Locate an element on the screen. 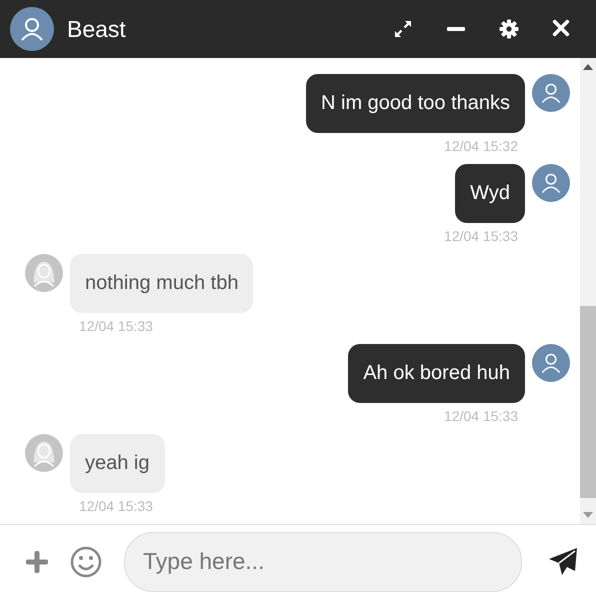  scrollbar is located at coordinates (588, 291).